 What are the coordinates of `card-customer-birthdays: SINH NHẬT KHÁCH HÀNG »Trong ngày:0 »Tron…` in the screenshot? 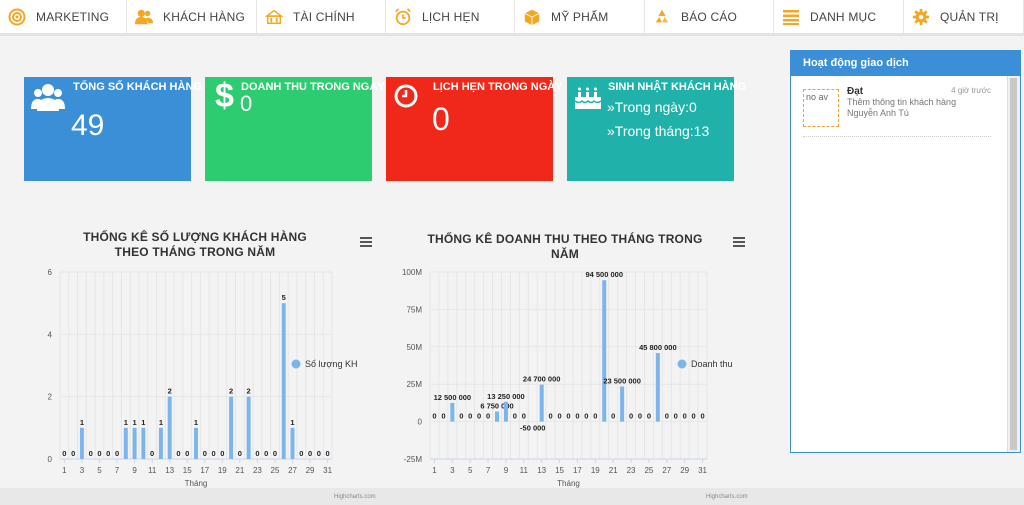 It's located at (656, 129).